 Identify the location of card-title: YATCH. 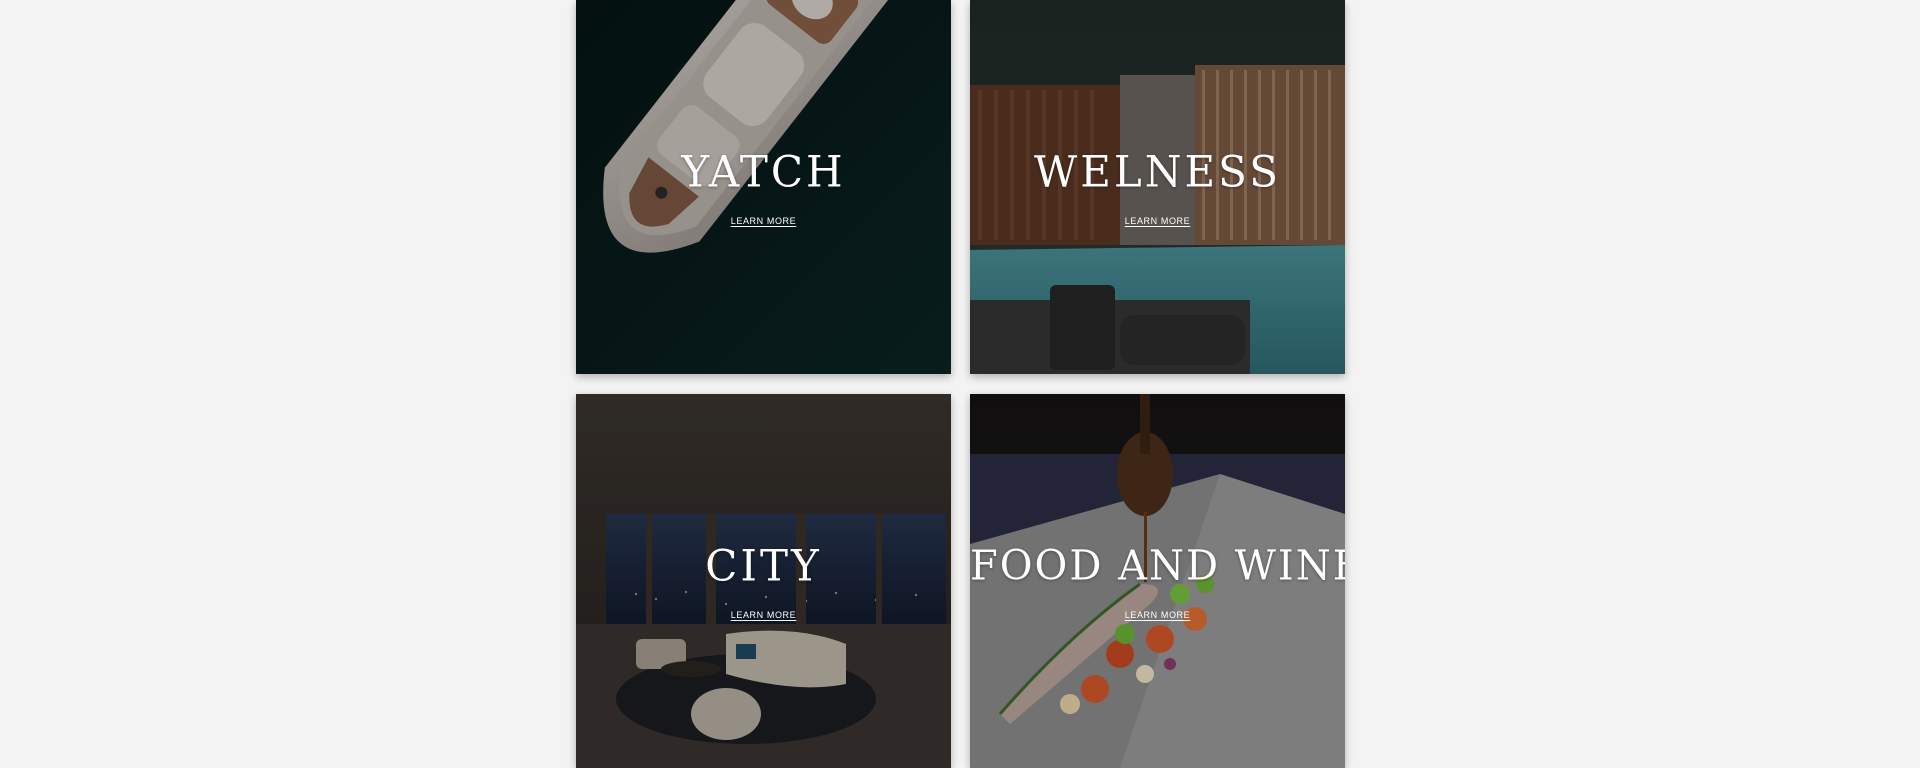
(763, 171).